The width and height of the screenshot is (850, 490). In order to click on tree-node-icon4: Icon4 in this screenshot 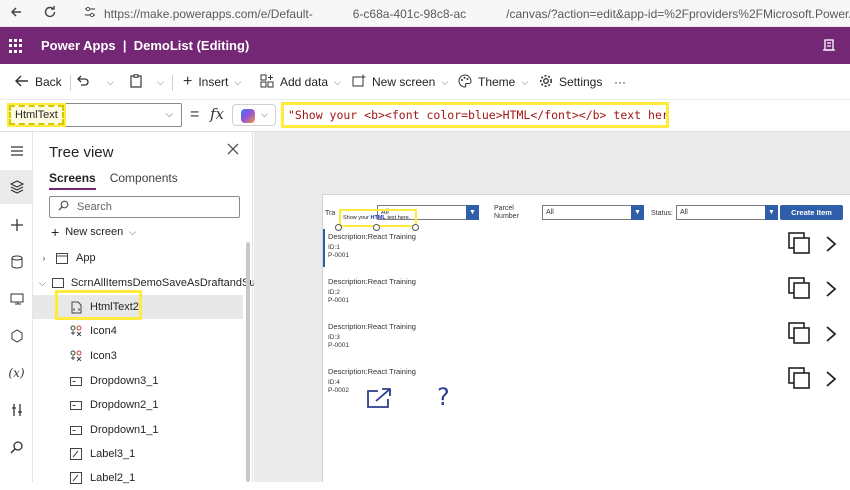, I will do `click(138, 331)`.